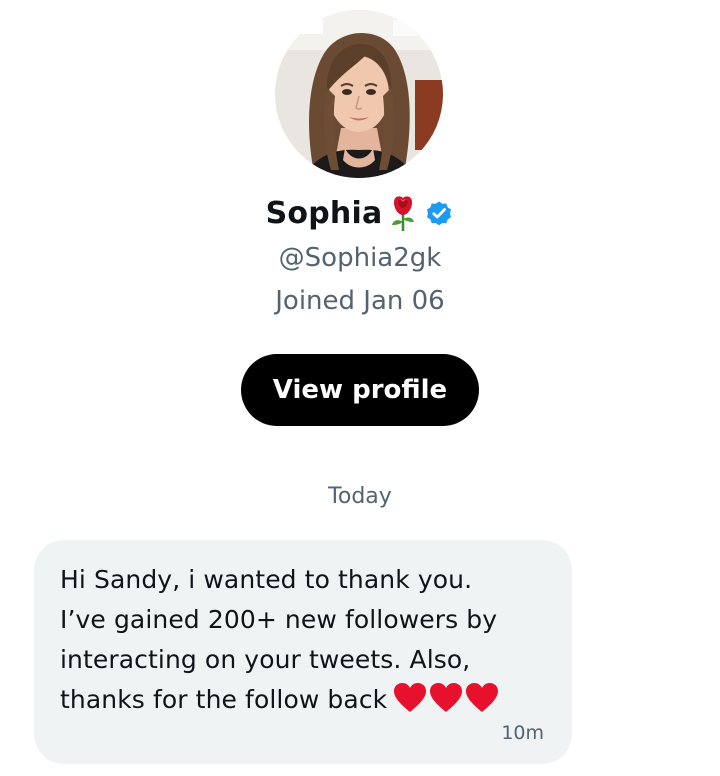 The height and width of the screenshot is (776, 720). What do you see at coordinates (403, 213) in the screenshot?
I see `rose-icon` at bounding box center [403, 213].